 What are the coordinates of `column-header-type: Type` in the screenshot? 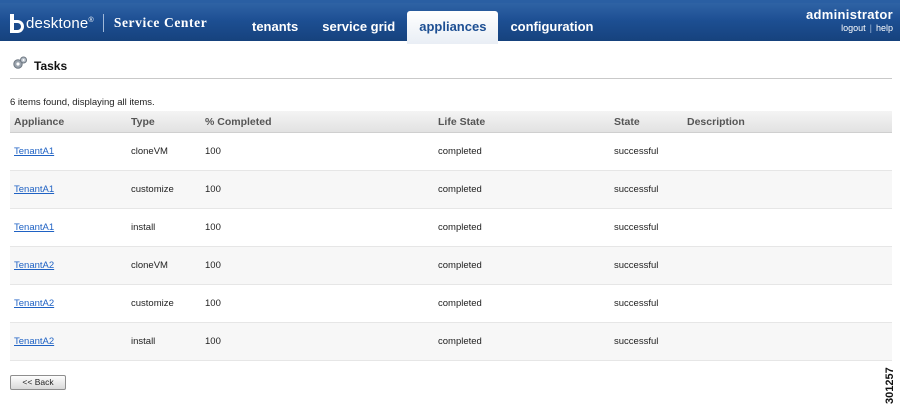 It's located at (168, 122).